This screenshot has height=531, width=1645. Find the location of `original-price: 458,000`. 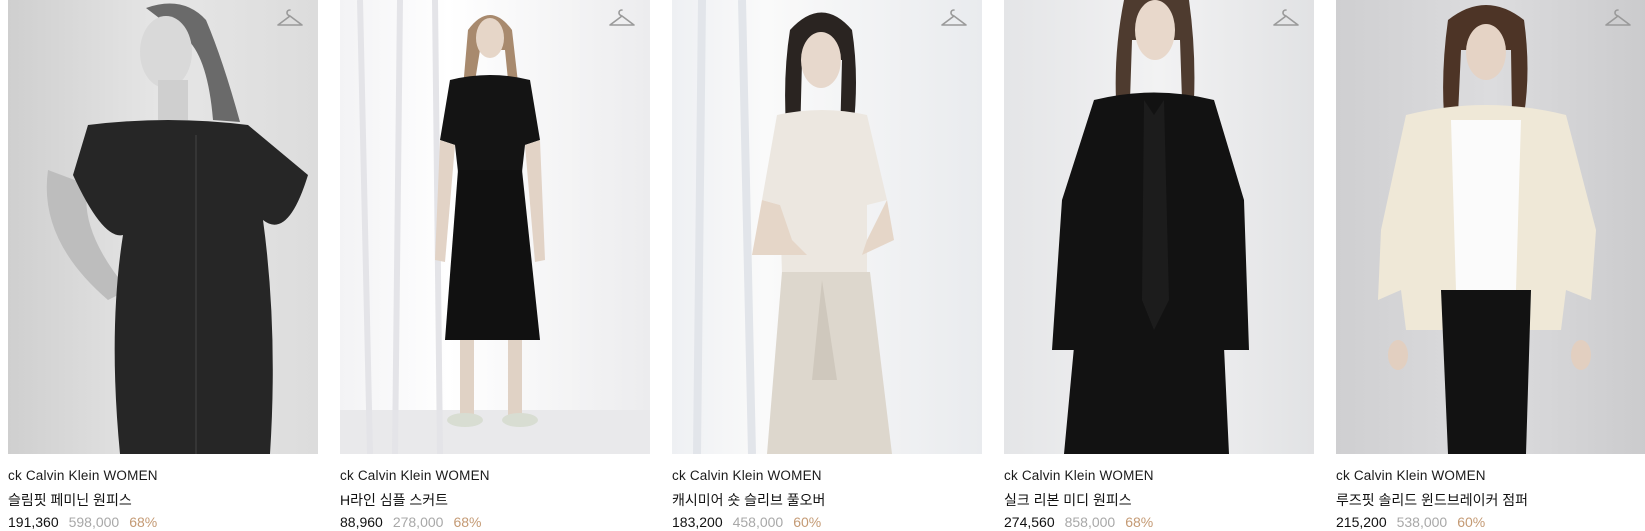

original-price: 458,000 is located at coordinates (758, 522).